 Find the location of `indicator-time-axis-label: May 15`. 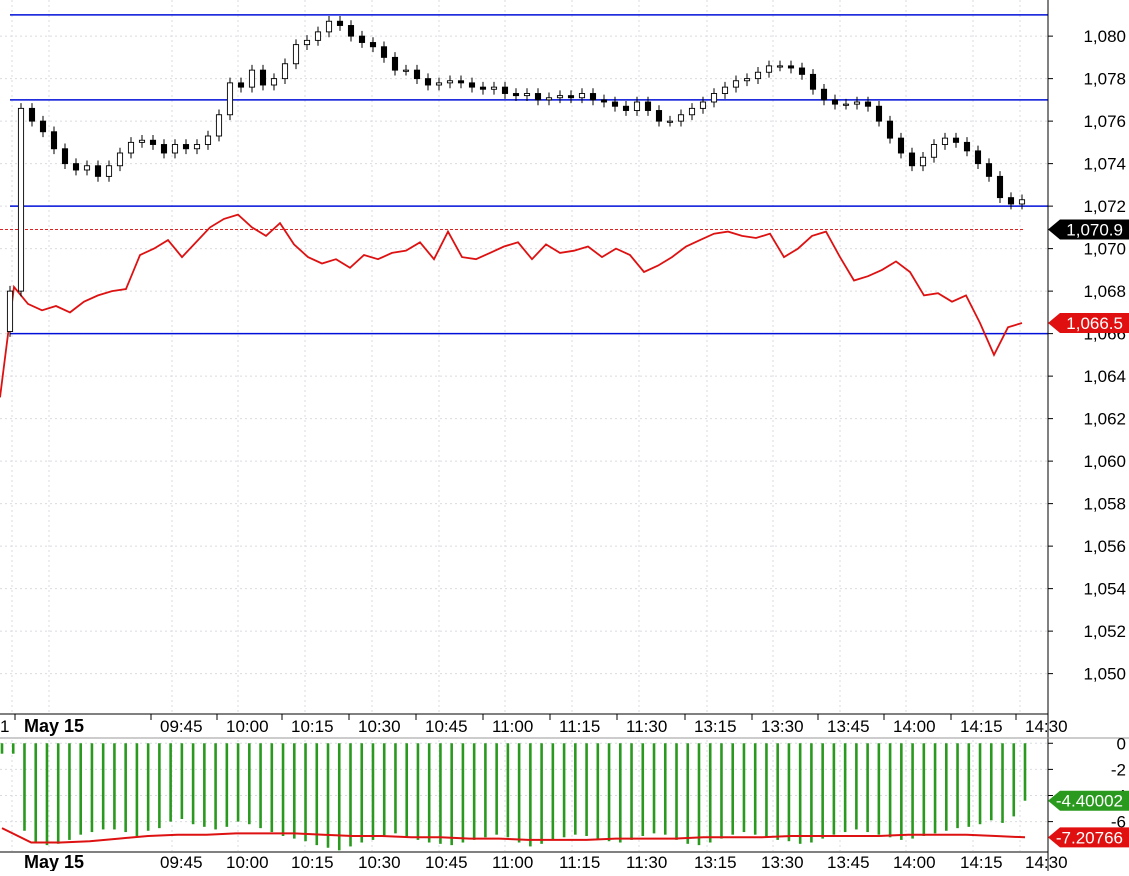

indicator-time-axis-label: May 15 is located at coordinates (54, 861).